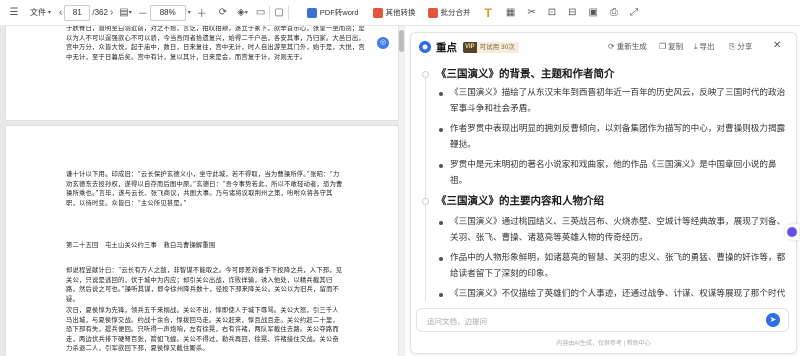 This screenshot has width=800, height=356. I want to click on menu-icon: ☰, so click(14, 12).